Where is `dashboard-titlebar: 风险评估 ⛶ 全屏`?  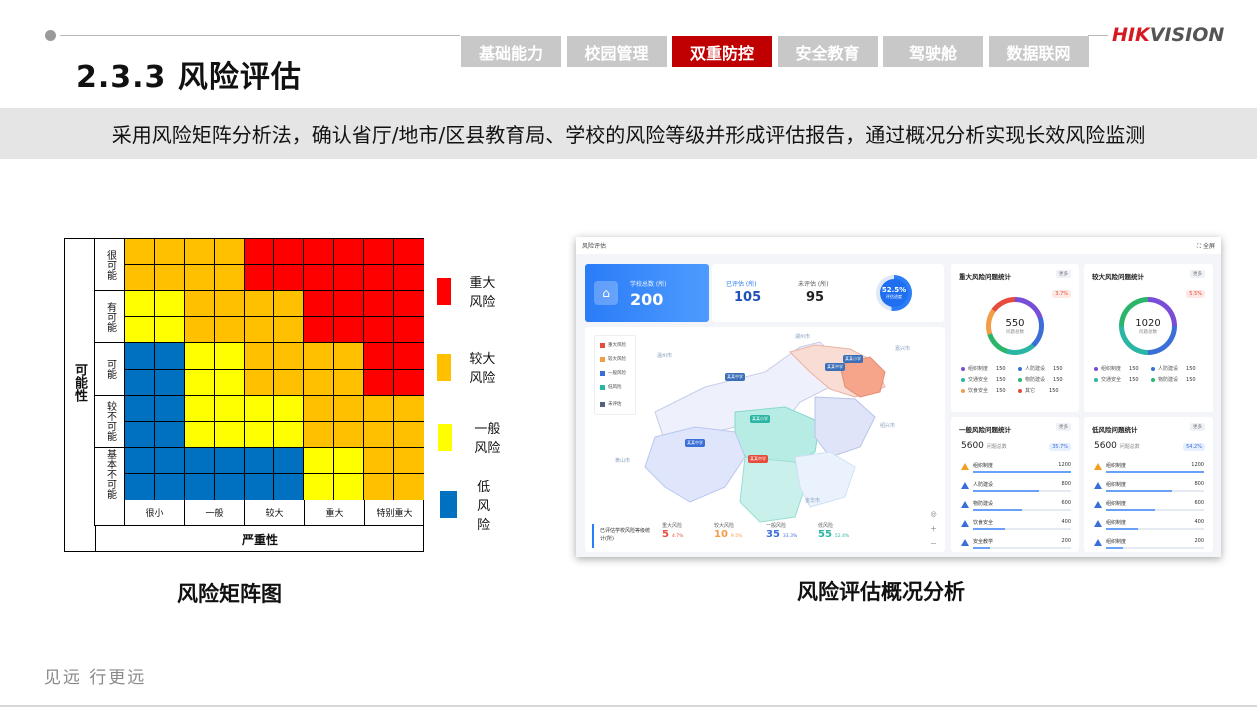
dashboard-titlebar: 风险评估 ⛶ 全屏 is located at coordinates (898, 245).